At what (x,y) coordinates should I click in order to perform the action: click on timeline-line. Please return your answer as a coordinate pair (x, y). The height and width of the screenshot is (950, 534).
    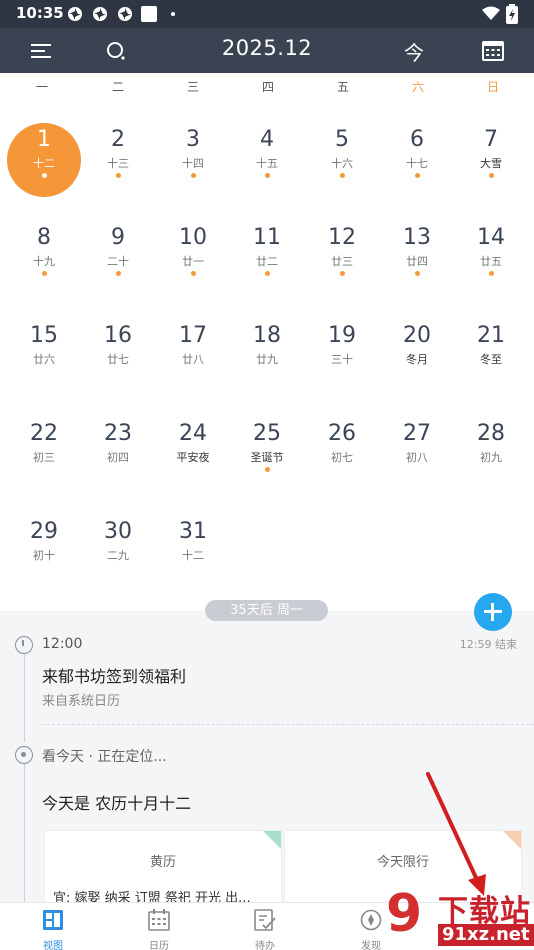
    Looking at the image, I should click on (24, 697).